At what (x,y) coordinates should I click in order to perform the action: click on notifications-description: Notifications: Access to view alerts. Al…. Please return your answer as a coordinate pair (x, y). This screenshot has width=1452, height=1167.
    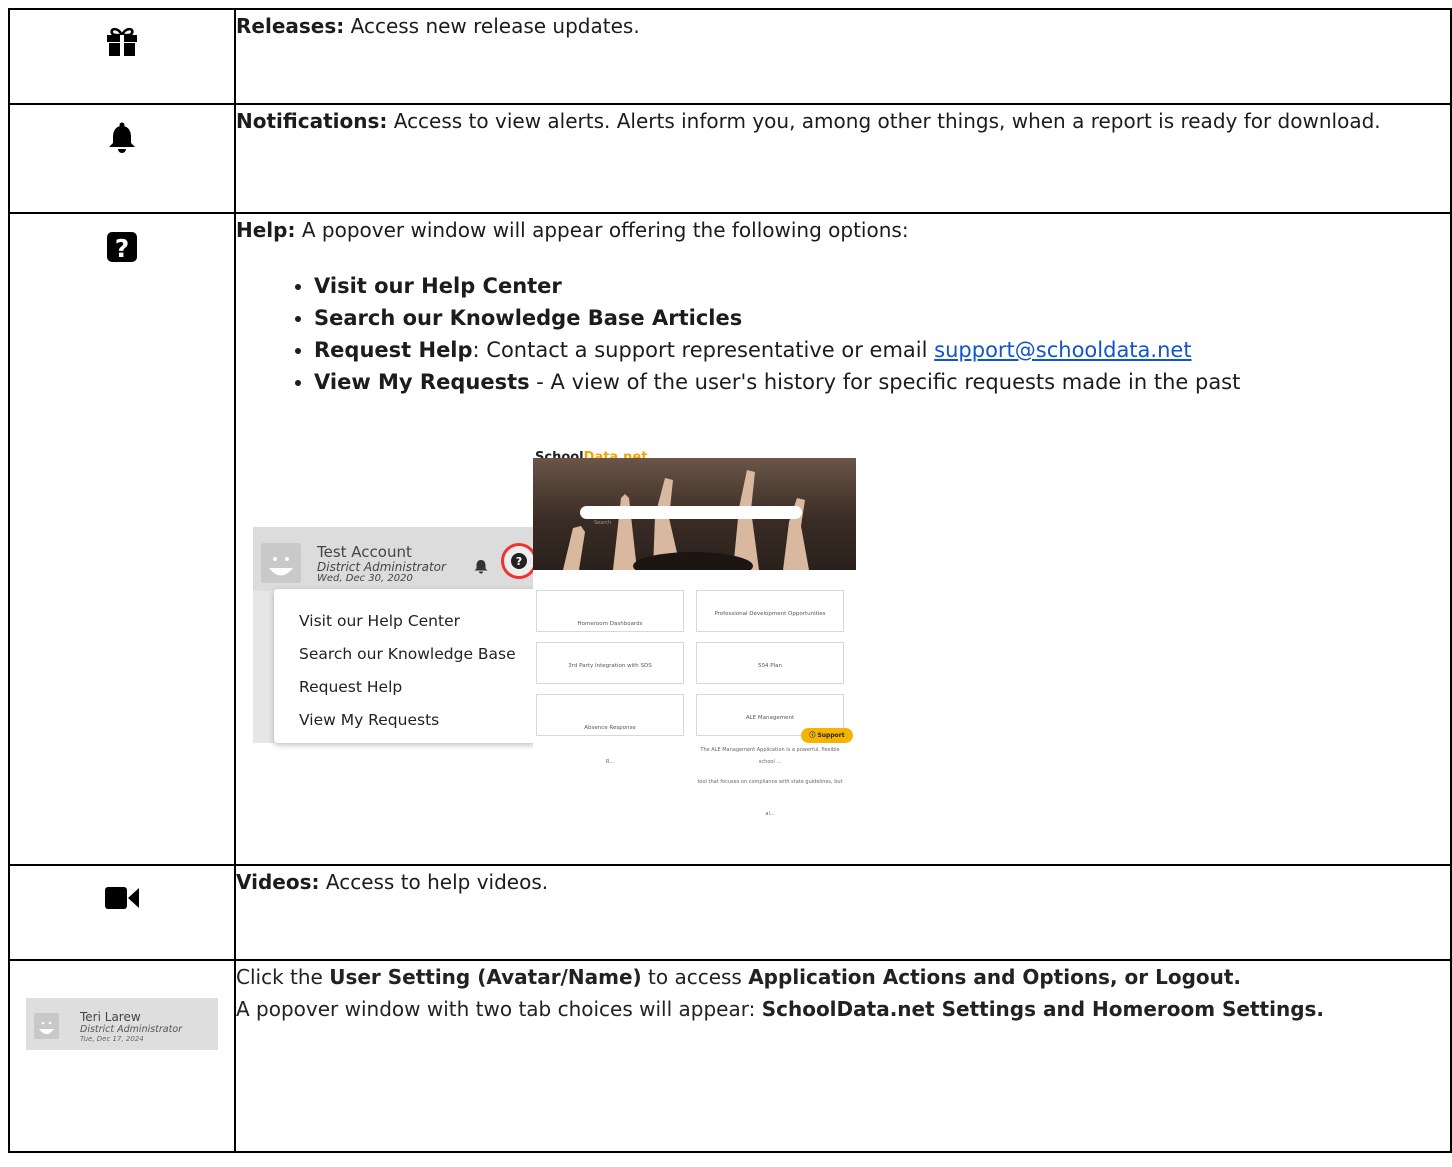
    Looking at the image, I should click on (843, 158).